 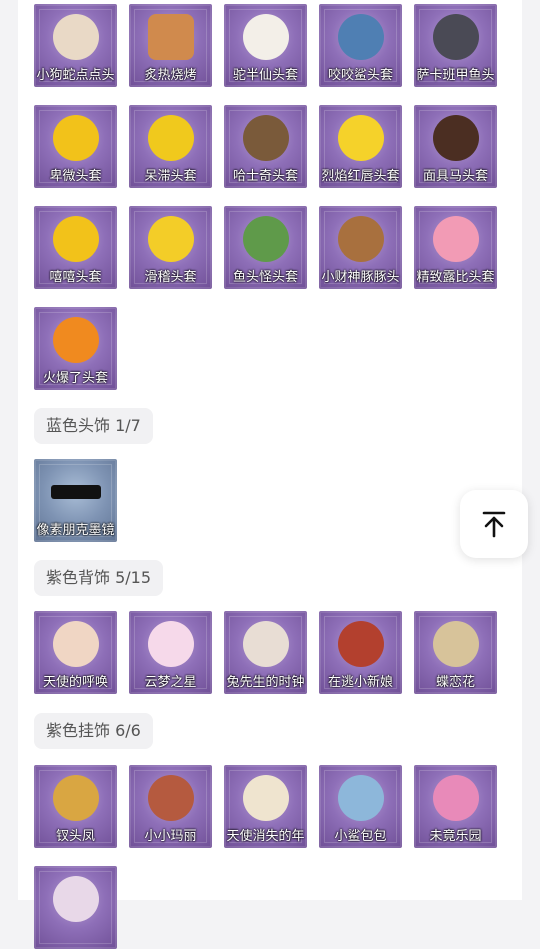 What do you see at coordinates (455, 277) in the screenshot?
I see `item-name: 精致露比头套` at bounding box center [455, 277].